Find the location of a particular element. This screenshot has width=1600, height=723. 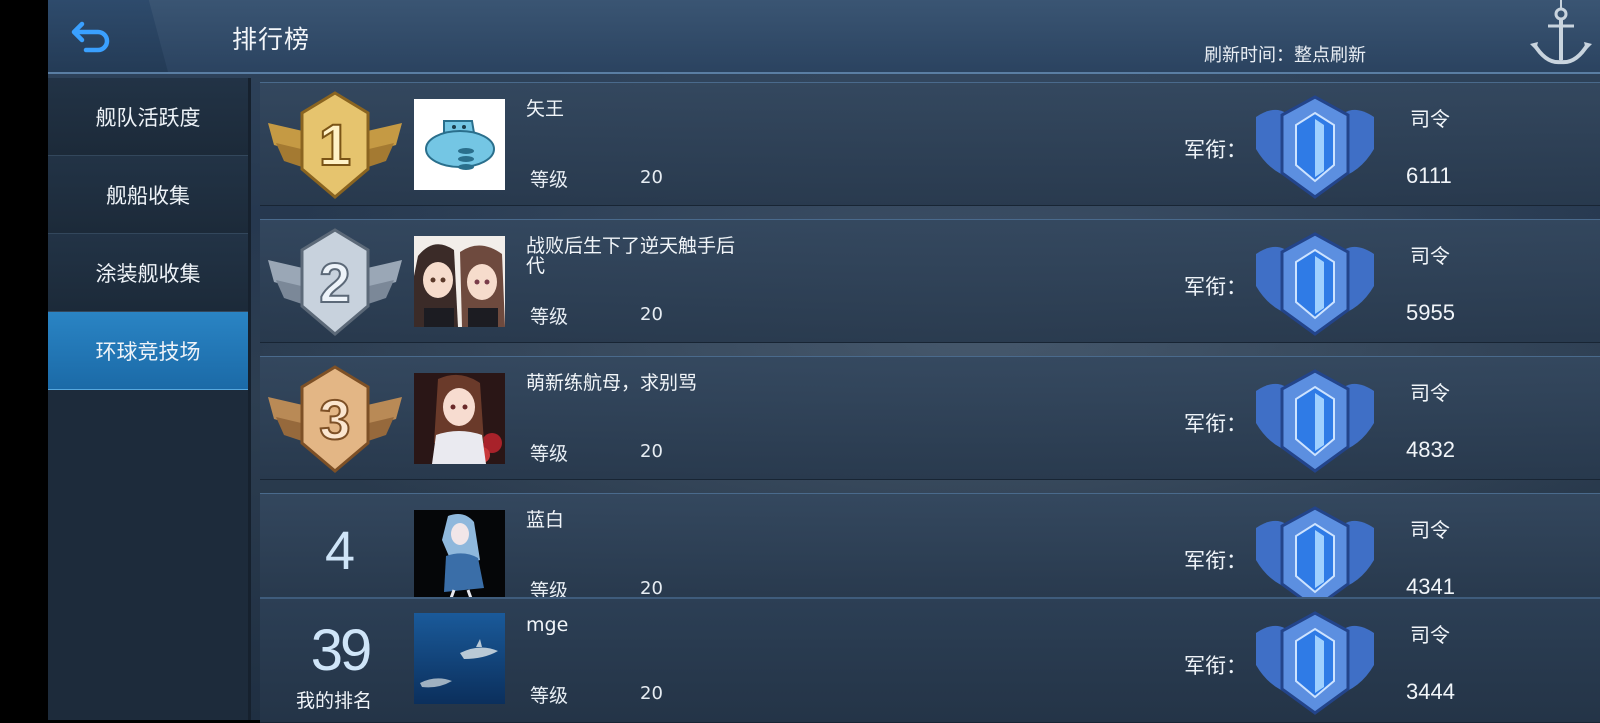

my-arena-score: 3444 is located at coordinates (1430, 691).